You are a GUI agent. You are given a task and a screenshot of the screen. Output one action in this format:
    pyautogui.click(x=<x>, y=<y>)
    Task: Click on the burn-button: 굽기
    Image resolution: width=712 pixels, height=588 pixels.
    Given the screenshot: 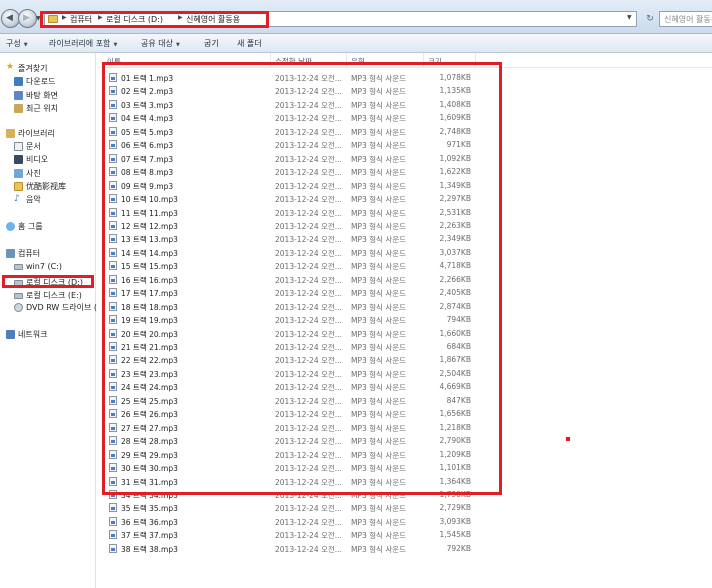 What is the action you would take?
    pyautogui.click(x=211, y=43)
    